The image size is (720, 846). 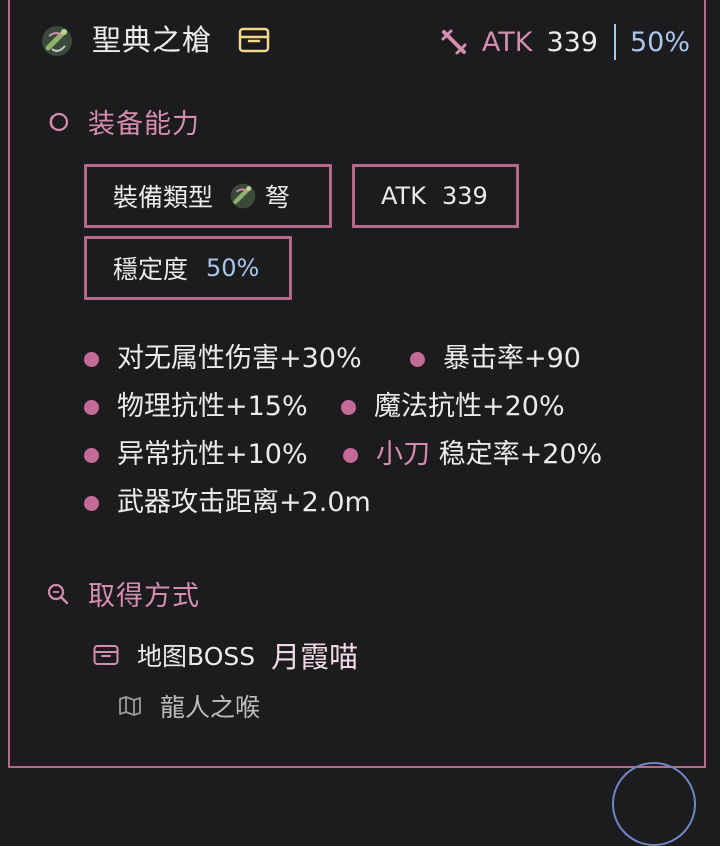 What do you see at coordinates (512, 358) in the screenshot?
I see `bonus-text: 暴击率+90` at bounding box center [512, 358].